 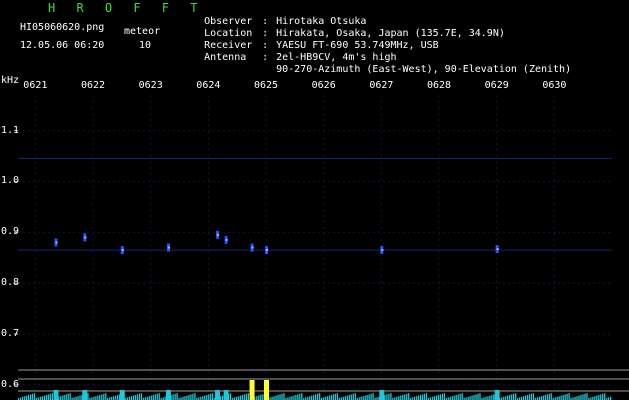 What do you see at coordinates (10, 384) in the screenshot?
I see `y-tick-label: 0.6` at bounding box center [10, 384].